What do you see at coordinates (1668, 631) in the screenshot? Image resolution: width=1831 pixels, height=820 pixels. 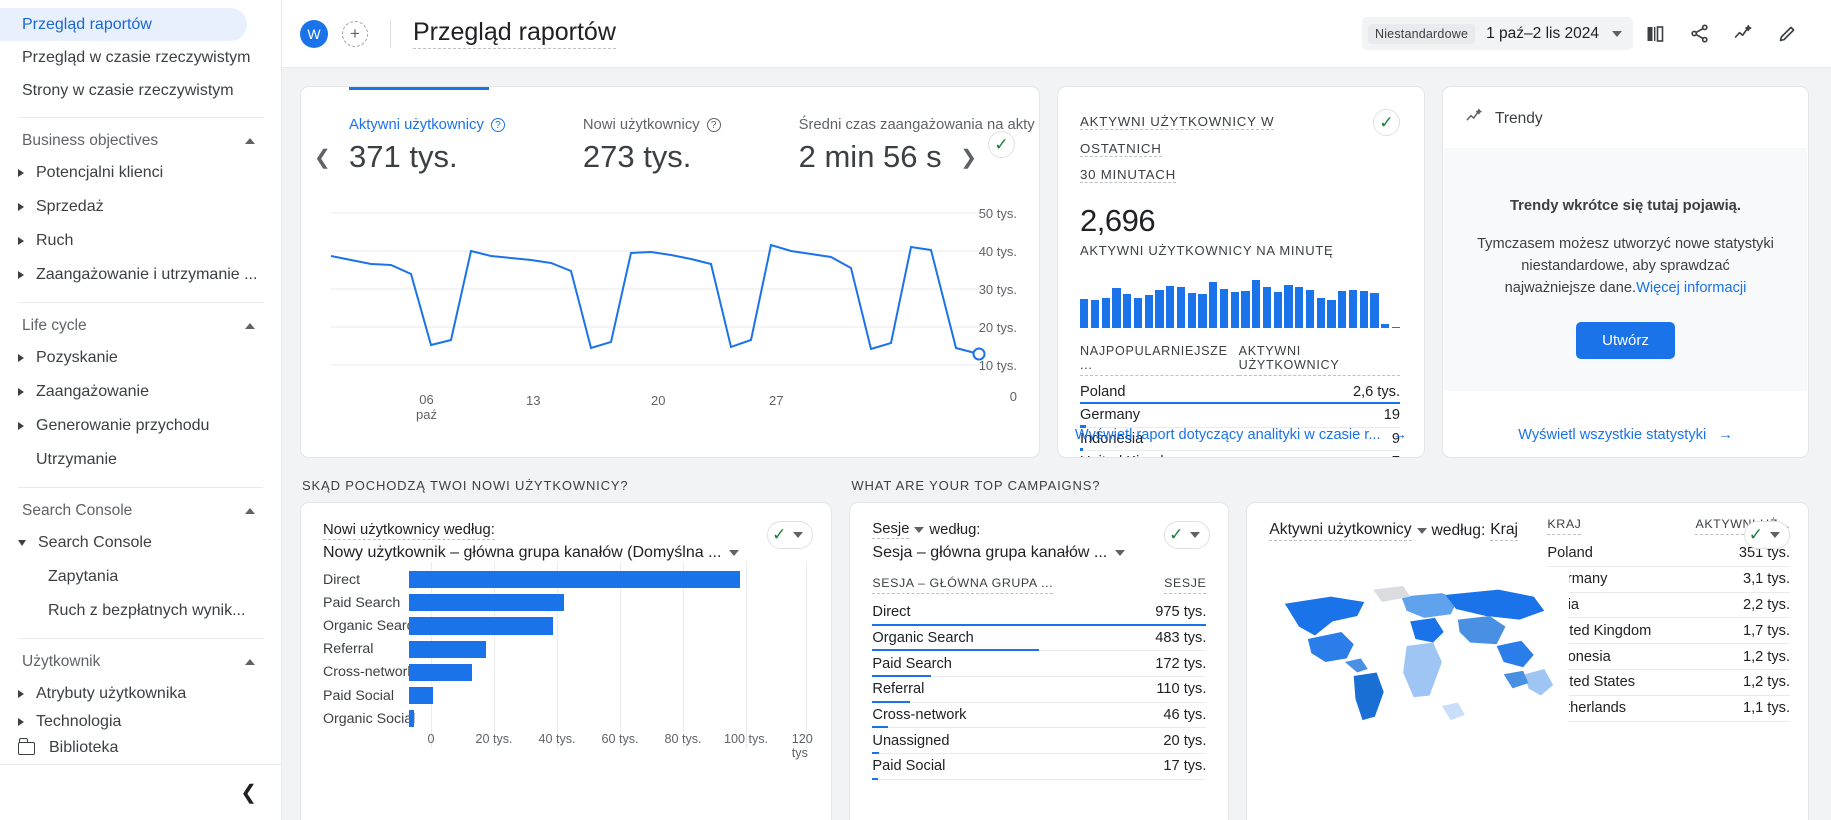 I see `table-row: United Kingdom 1,7 tys.` at bounding box center [1668, 631].